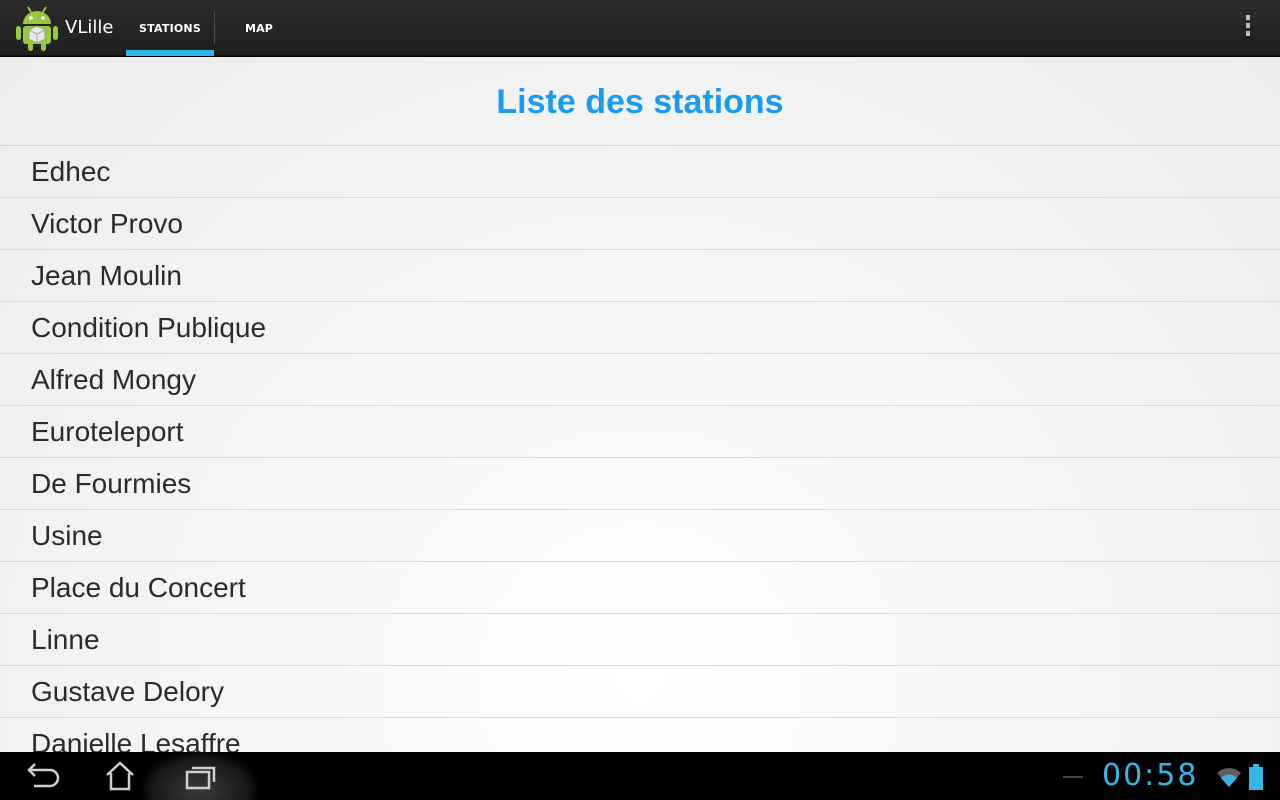  What do you see at coordinates (1256, 777) in the screenshot?
I see `battery-icon` at bounding box center [1256, 777].